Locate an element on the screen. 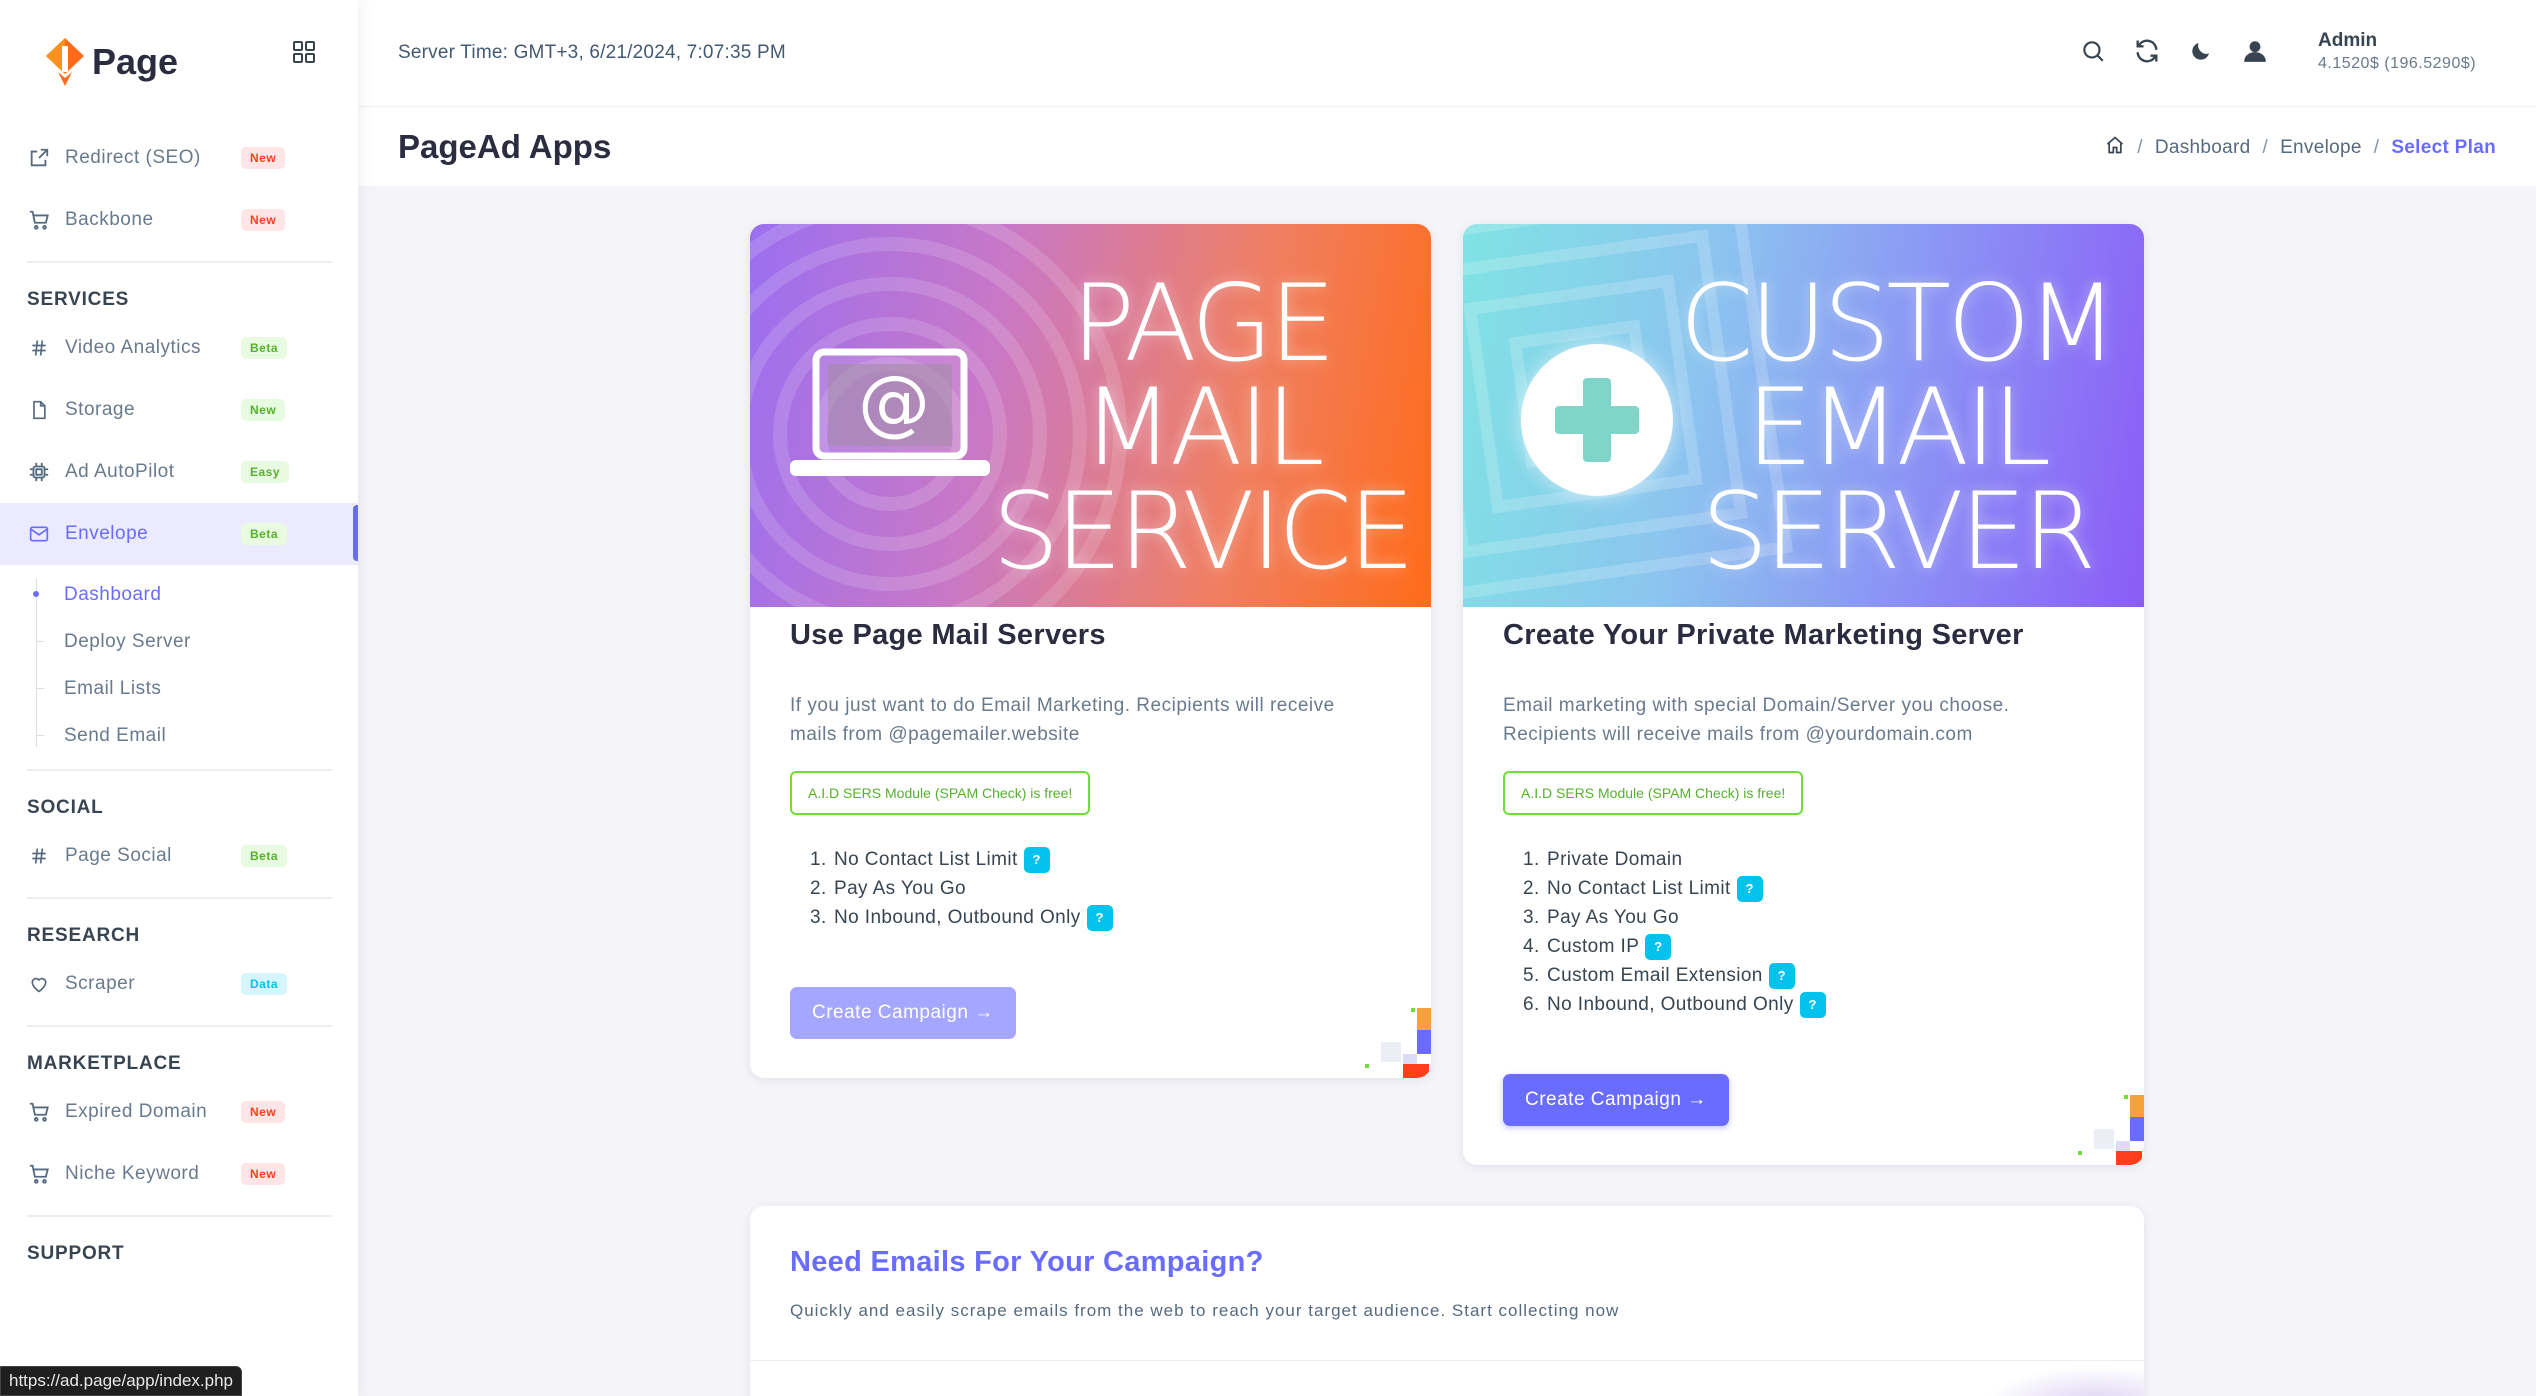  sidebar-item-storage: Storage New is located at coordinates (179, 410).